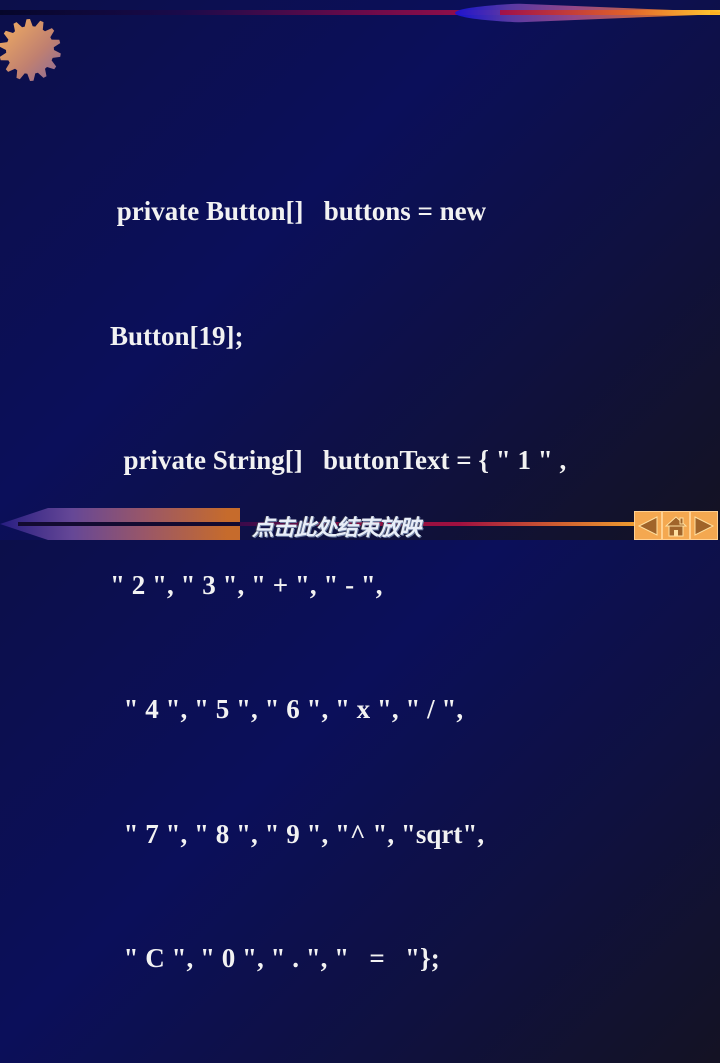  I want to click on home-icon, so click(676, 525).